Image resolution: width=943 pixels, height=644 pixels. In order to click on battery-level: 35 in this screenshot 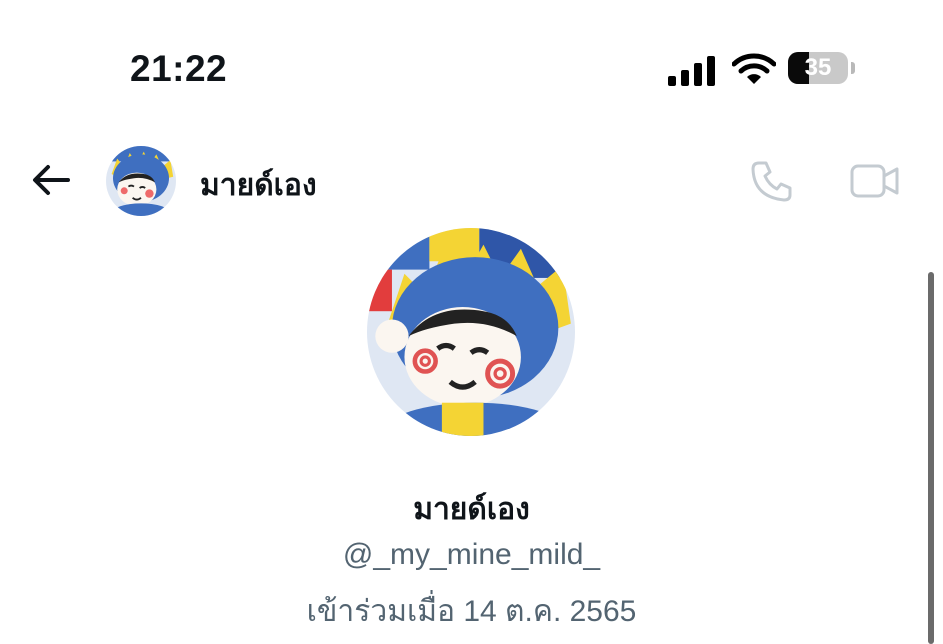, I will do `click(818, 67)`.